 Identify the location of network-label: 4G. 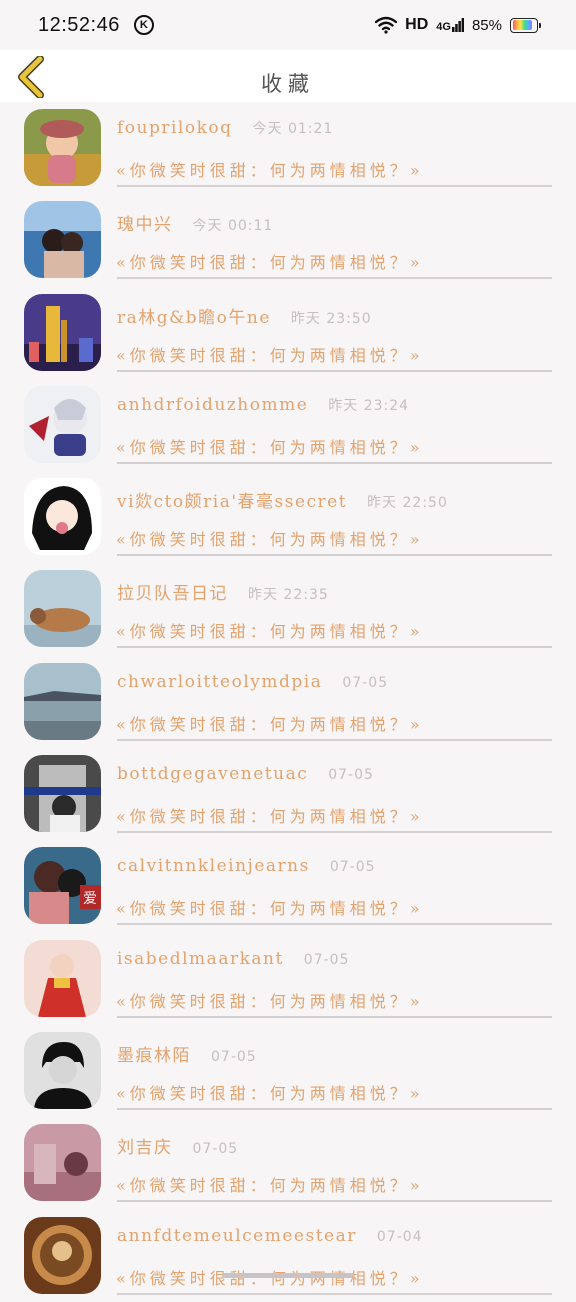
(443, 27).